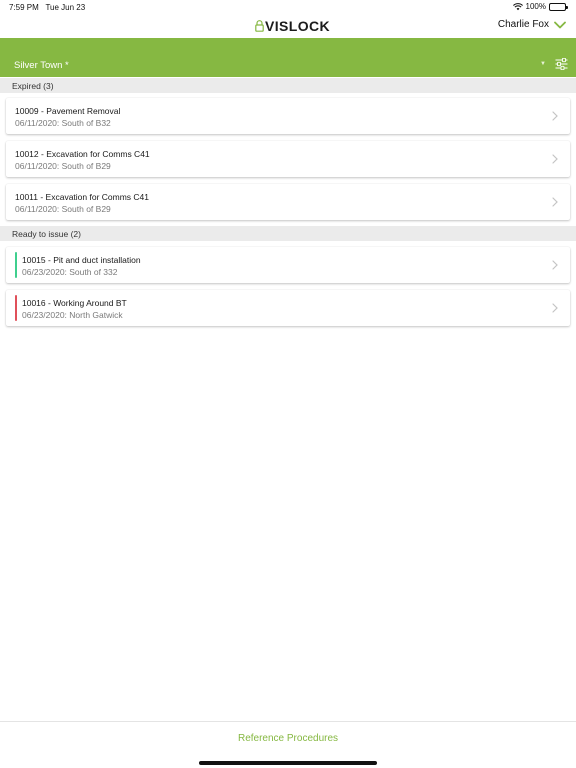  Describe the element at coordinates (298, 26) in the screenshot. I see `logo-text: VISLOCK` at that location.